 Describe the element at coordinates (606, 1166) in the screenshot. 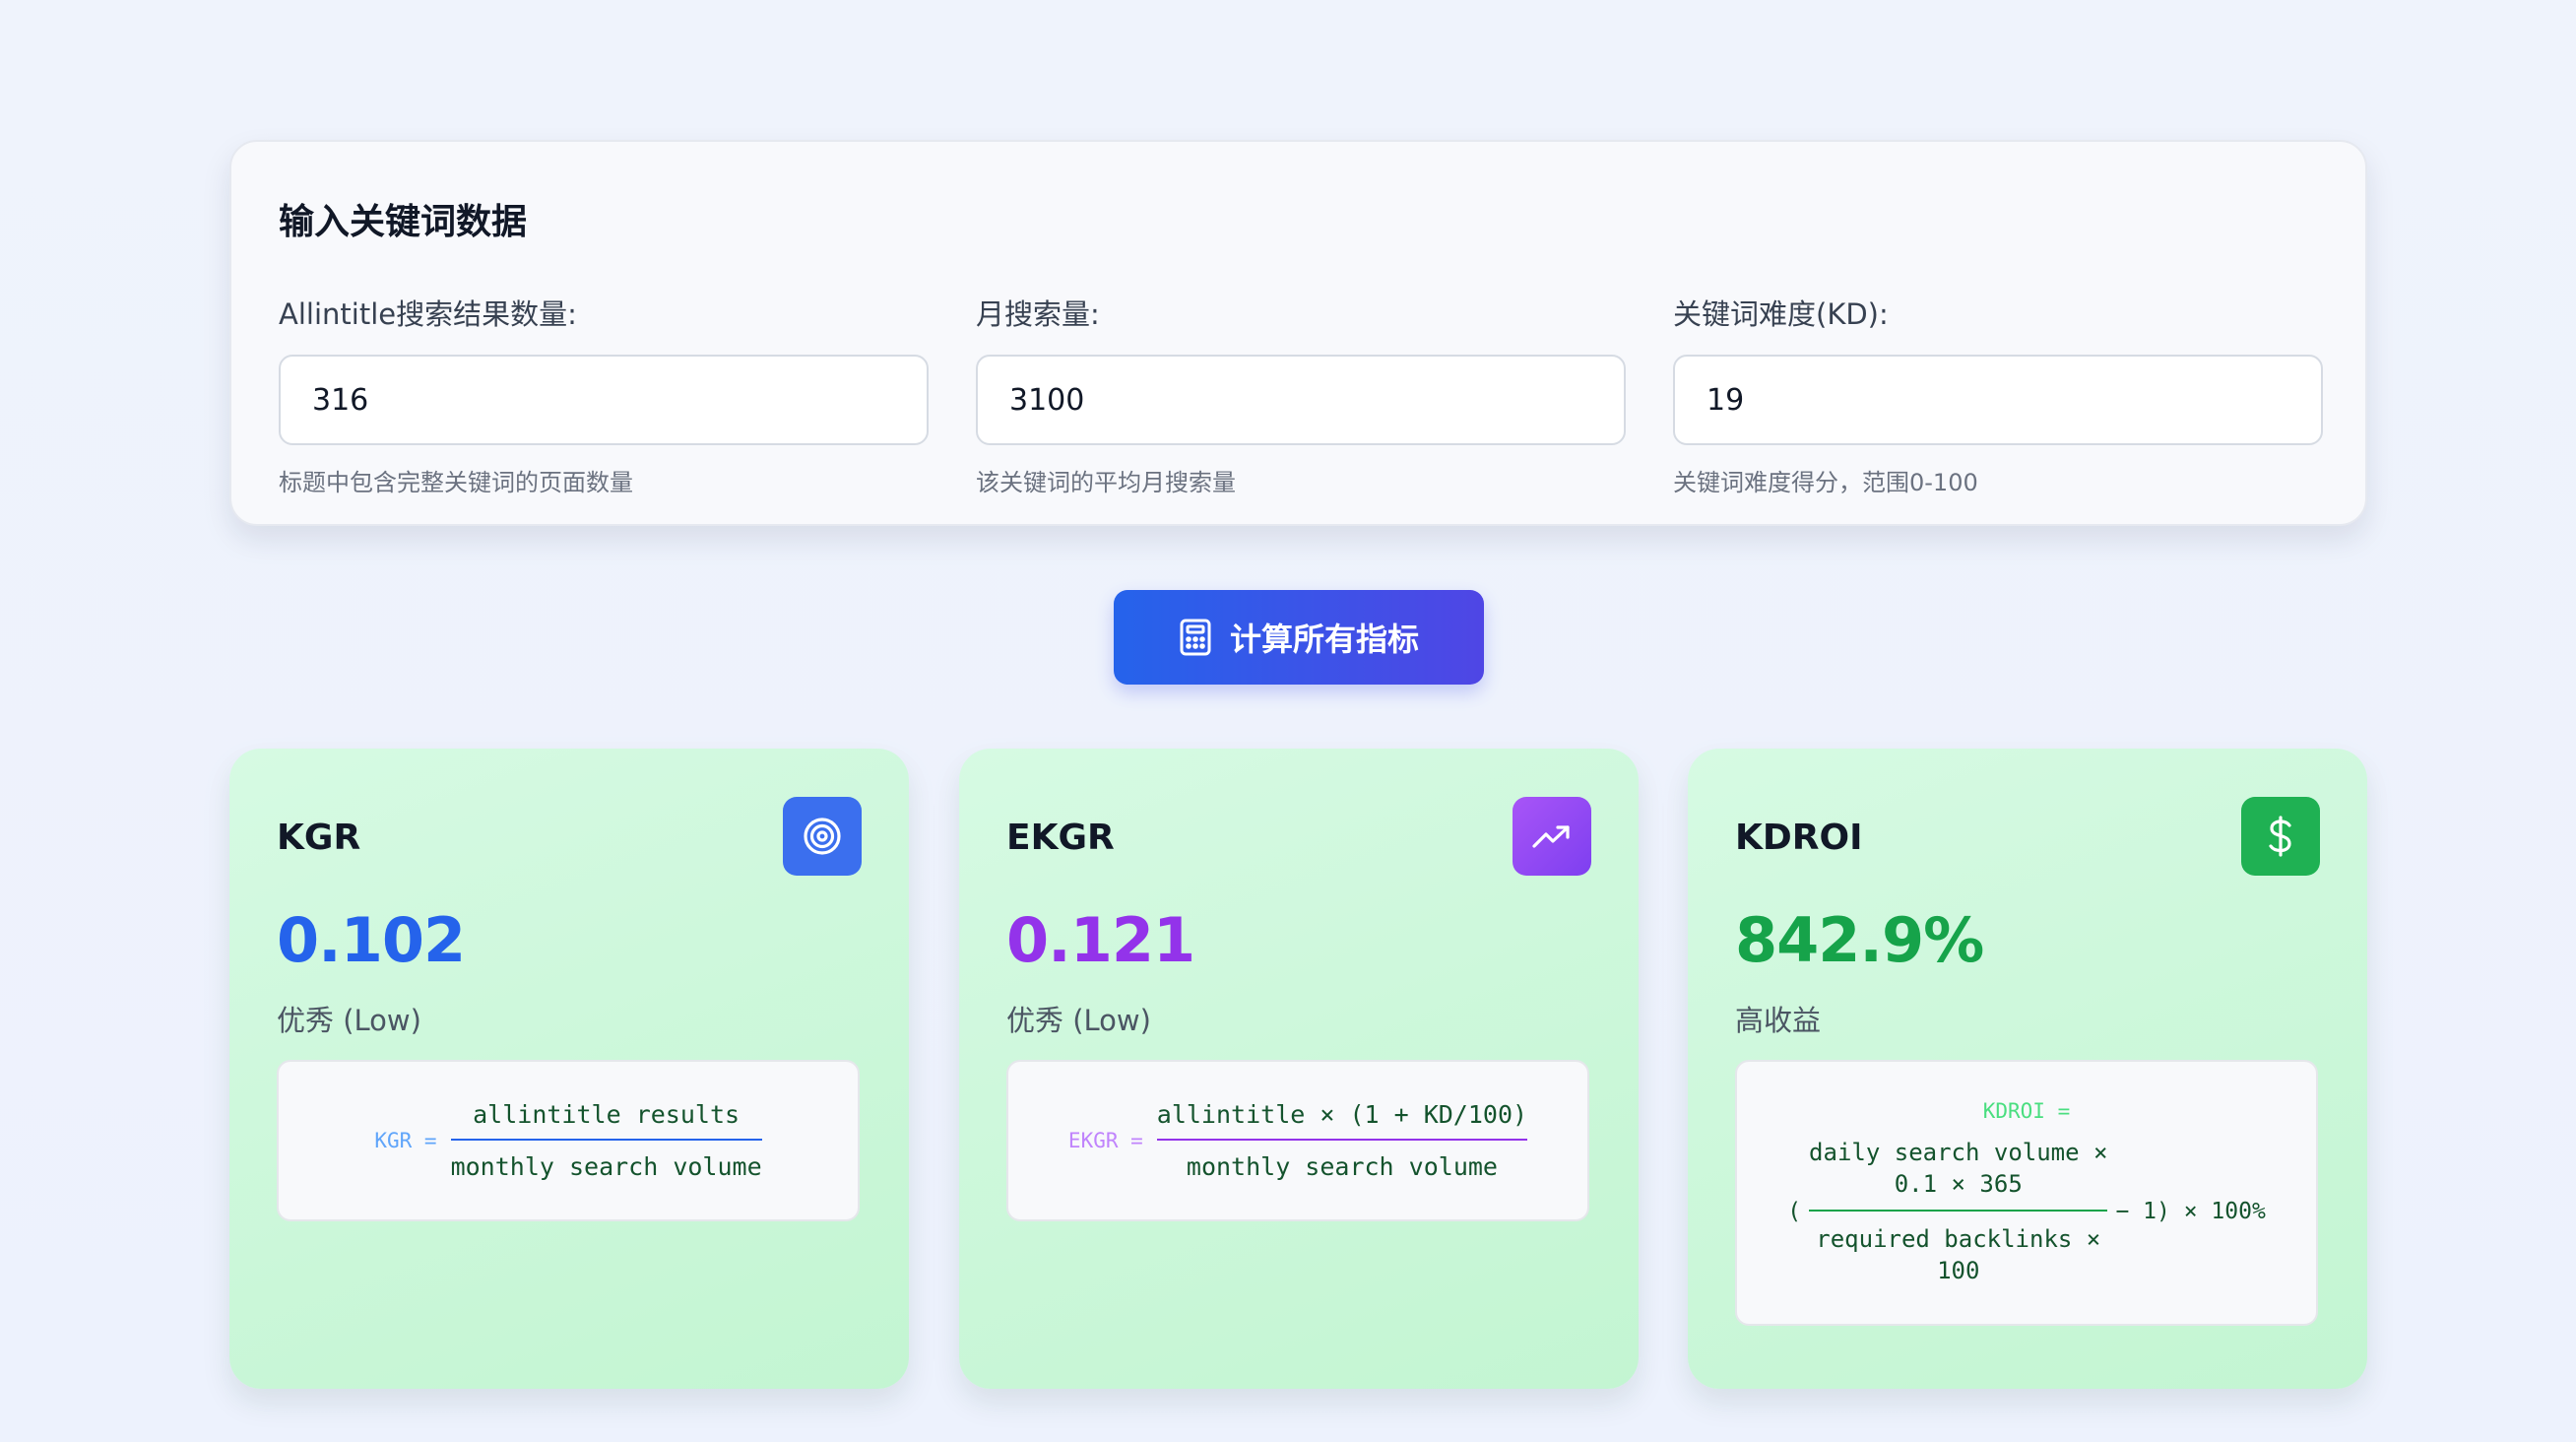

I see `kgr-formula-denominator: monthly search volume` at that location.